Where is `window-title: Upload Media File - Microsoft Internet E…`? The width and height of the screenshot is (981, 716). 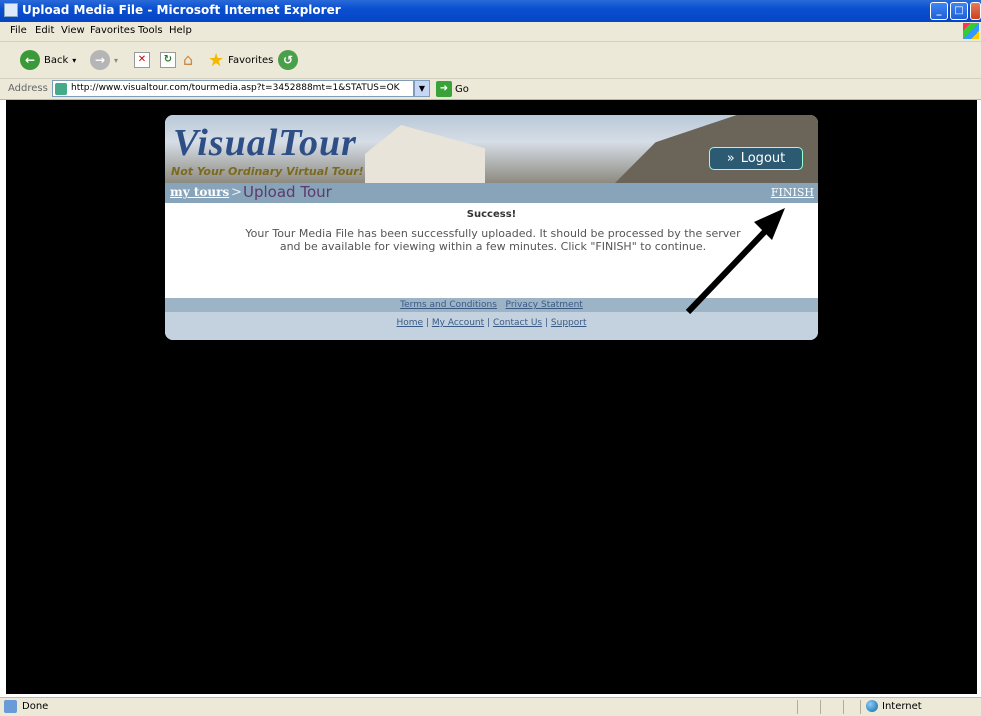
window-title: Upload Media File - Microsoft Internet E… is located at coordinates (181, 10).